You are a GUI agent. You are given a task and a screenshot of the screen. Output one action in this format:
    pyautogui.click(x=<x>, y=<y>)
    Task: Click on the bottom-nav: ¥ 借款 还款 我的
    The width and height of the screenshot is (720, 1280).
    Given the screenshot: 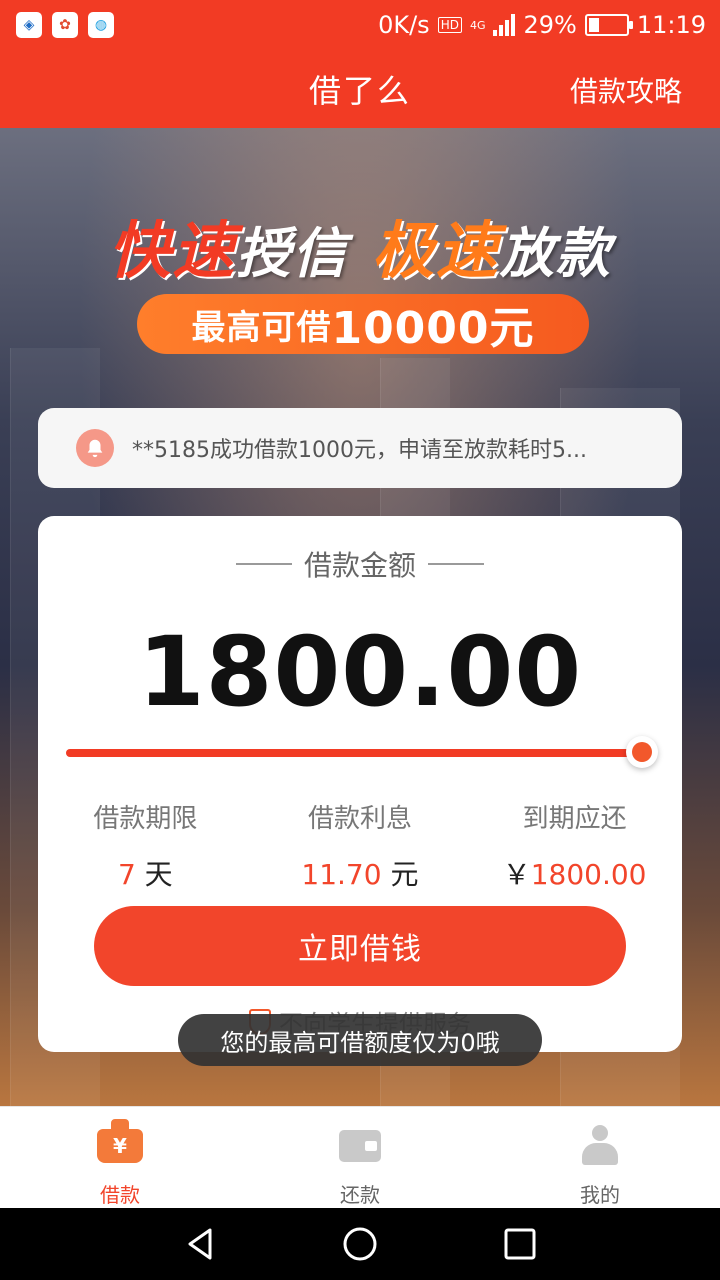 What is the action you would take?
    pyautogui.click(x=360, y=1157)
    